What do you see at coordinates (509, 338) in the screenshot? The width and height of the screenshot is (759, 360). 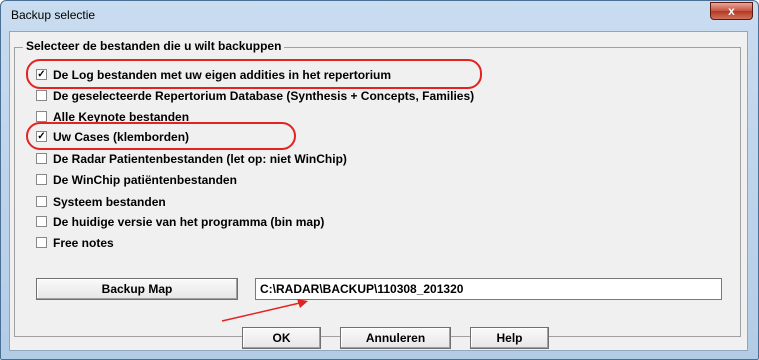 I see `help-button: Help` at bounding box center [509, 338].